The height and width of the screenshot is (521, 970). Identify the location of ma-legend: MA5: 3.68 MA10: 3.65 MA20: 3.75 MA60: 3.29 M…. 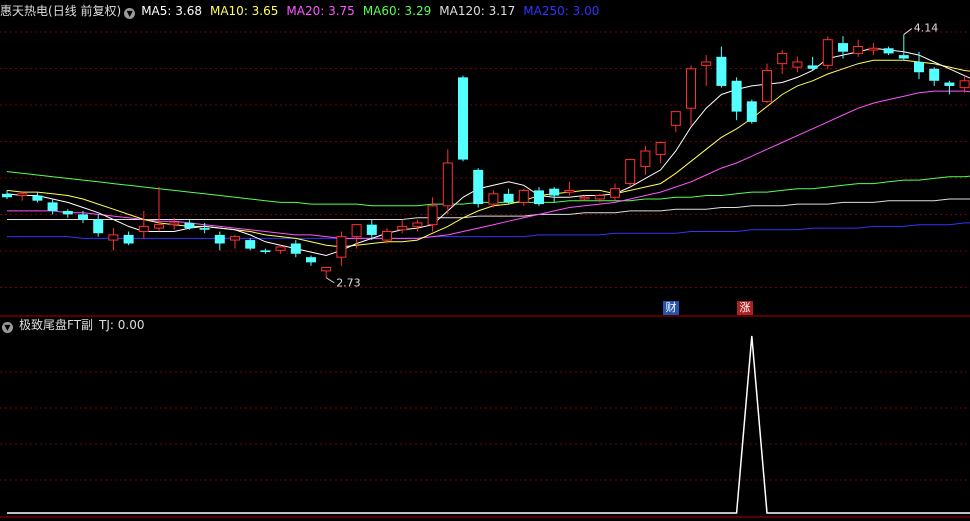
(374, 11).